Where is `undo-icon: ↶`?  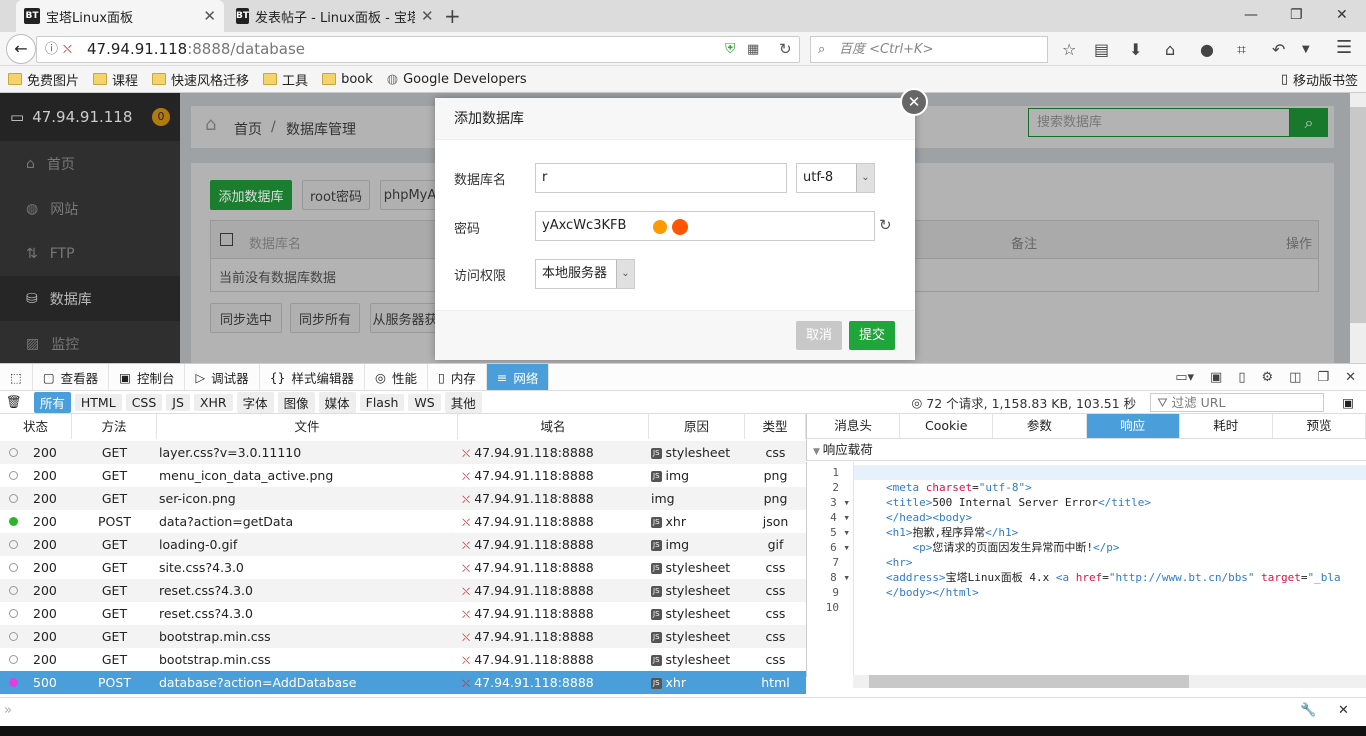 undo-icon: ↶ is located at coordinates (1278, 49).